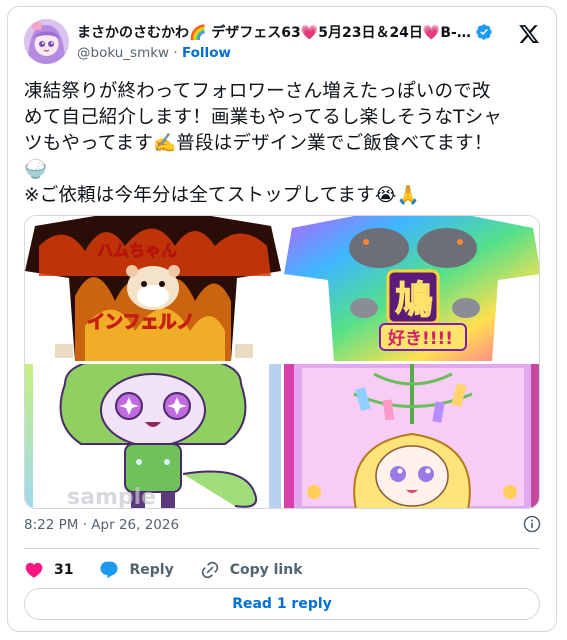  What do you see at coordinates (153, 288) in the screenshot?
I see `media-photo-1: ハムちゃん インフェルノ` at bounding box center [153, 288].